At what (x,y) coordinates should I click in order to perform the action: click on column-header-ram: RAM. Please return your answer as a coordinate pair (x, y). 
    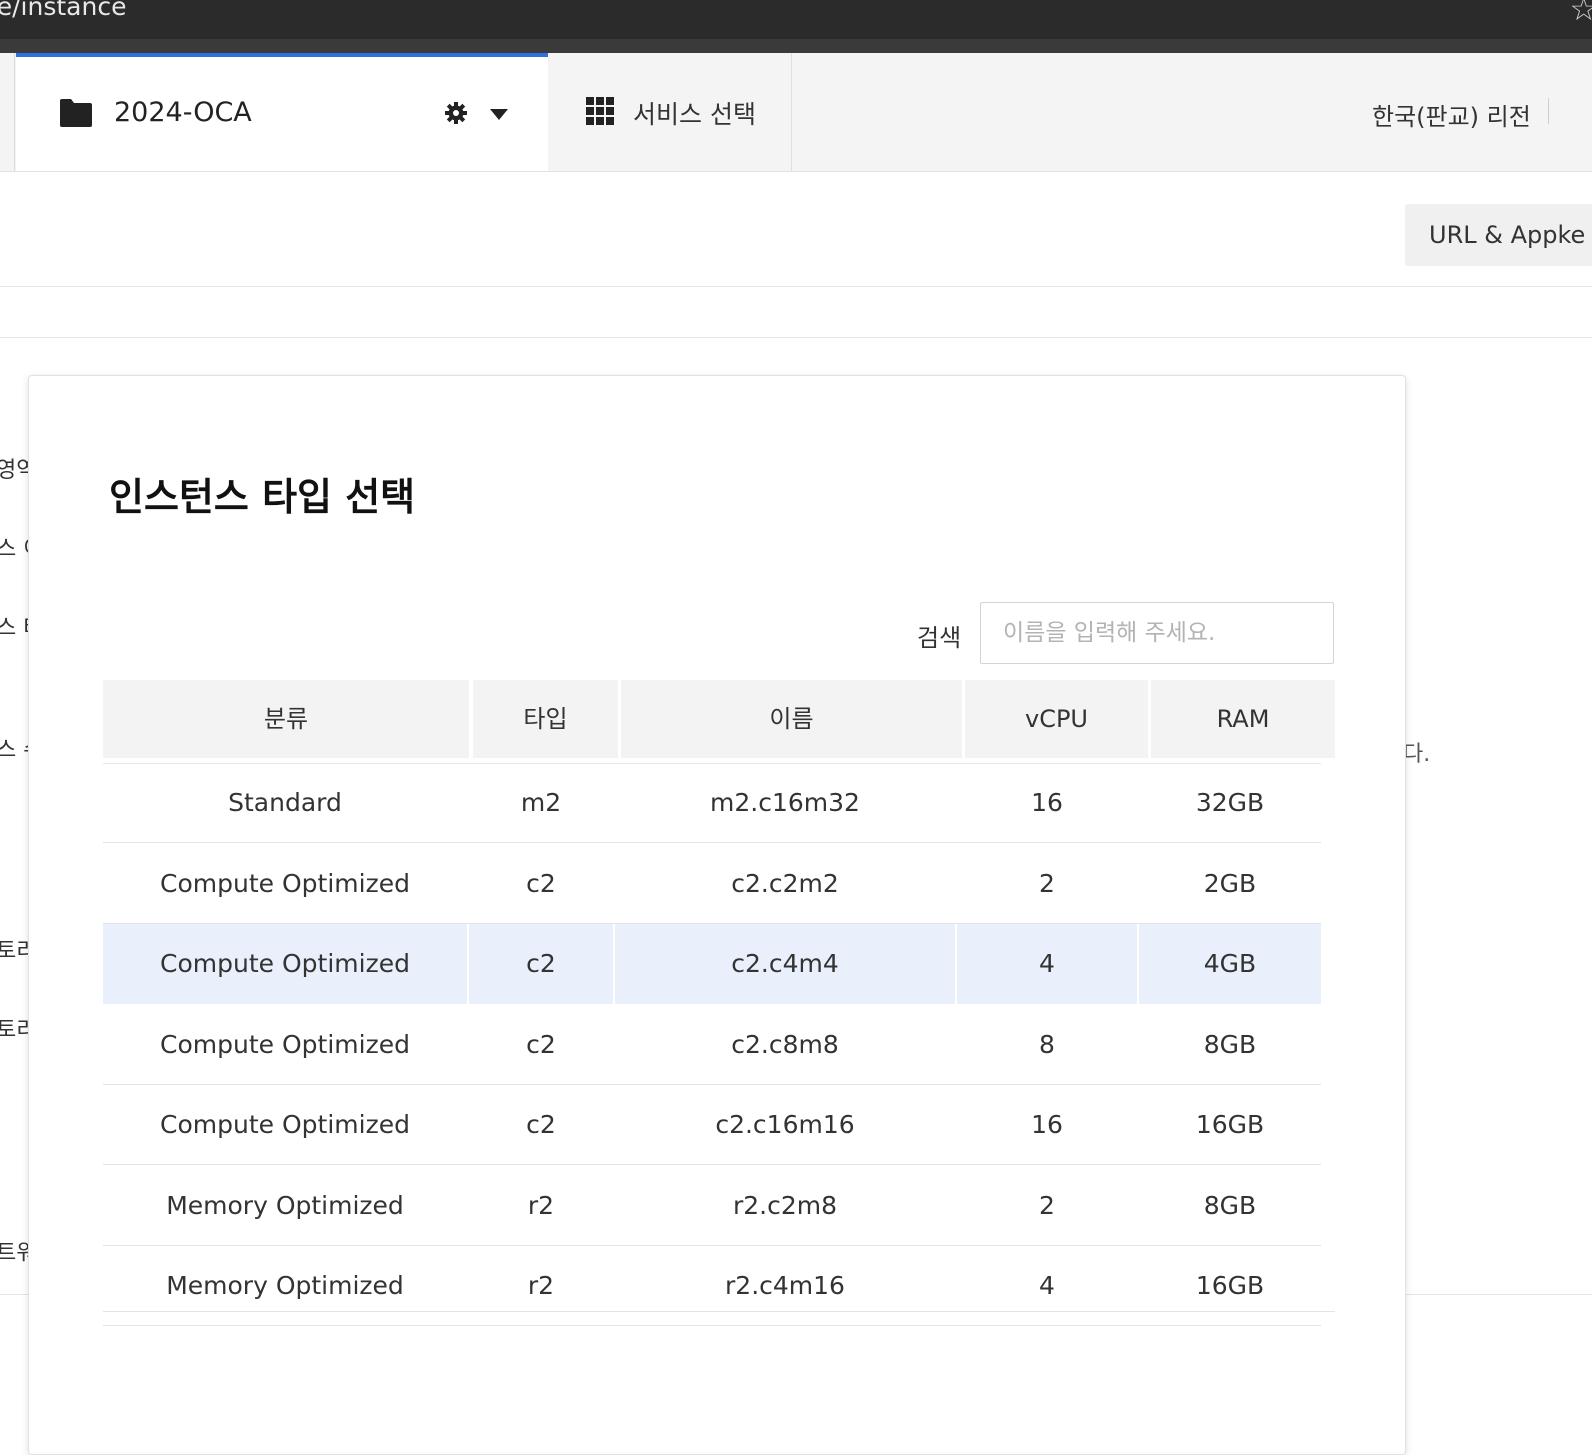
    Looking at the image, I should click on (1243, 719).